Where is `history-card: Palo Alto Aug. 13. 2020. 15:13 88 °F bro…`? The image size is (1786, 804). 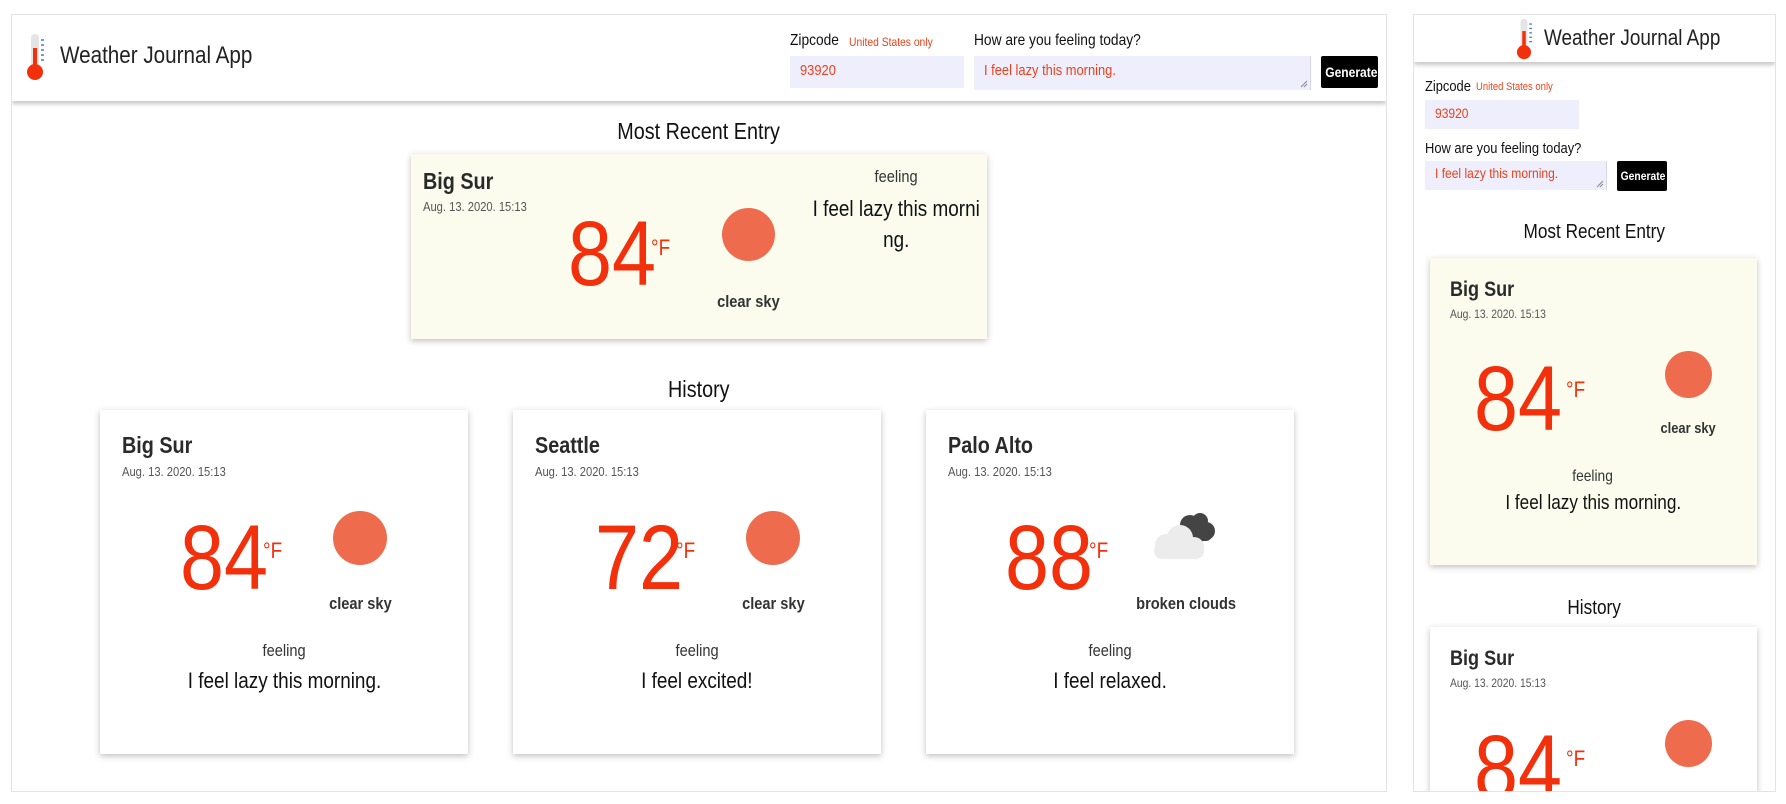 history-card: Palo Alto Aug. 13. 2020. 15:13 88 °F bro… is located at coordinates (1110, 582).